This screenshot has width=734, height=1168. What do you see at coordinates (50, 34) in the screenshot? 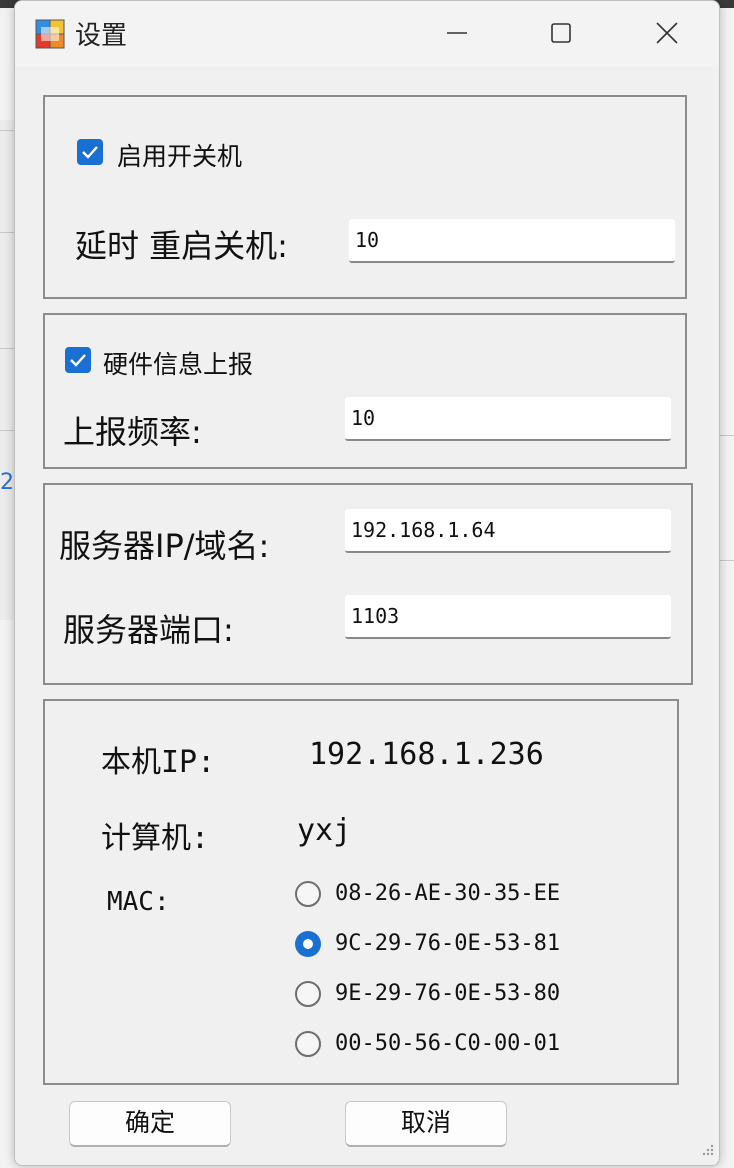
I see `app-icon` at bounding box center [50, 34].